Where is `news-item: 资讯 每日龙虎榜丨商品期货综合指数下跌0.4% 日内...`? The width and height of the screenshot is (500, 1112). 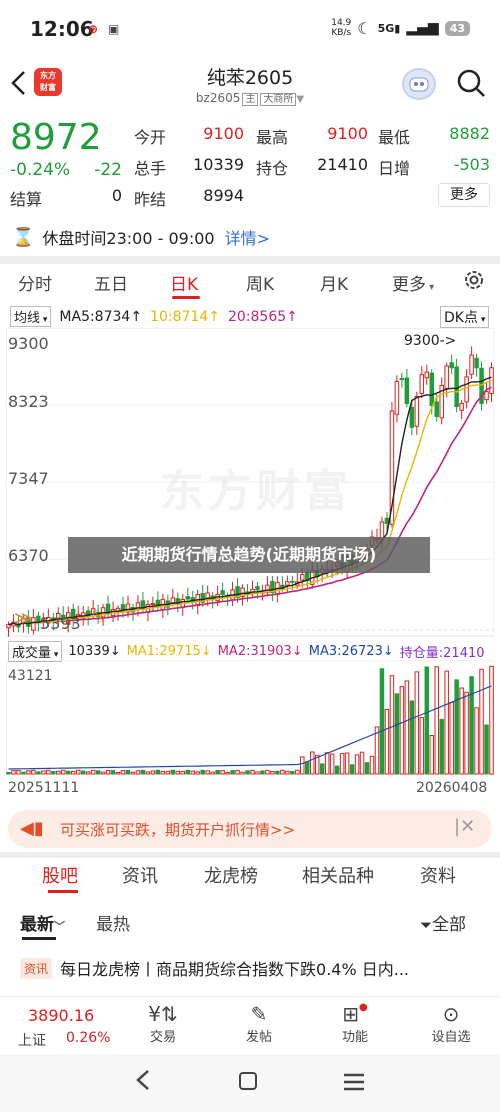 news-item: 资讯 每日龙虎榜丨商品期货综合指数下跌0.4% 日内... is located at coordinates (255, 968).